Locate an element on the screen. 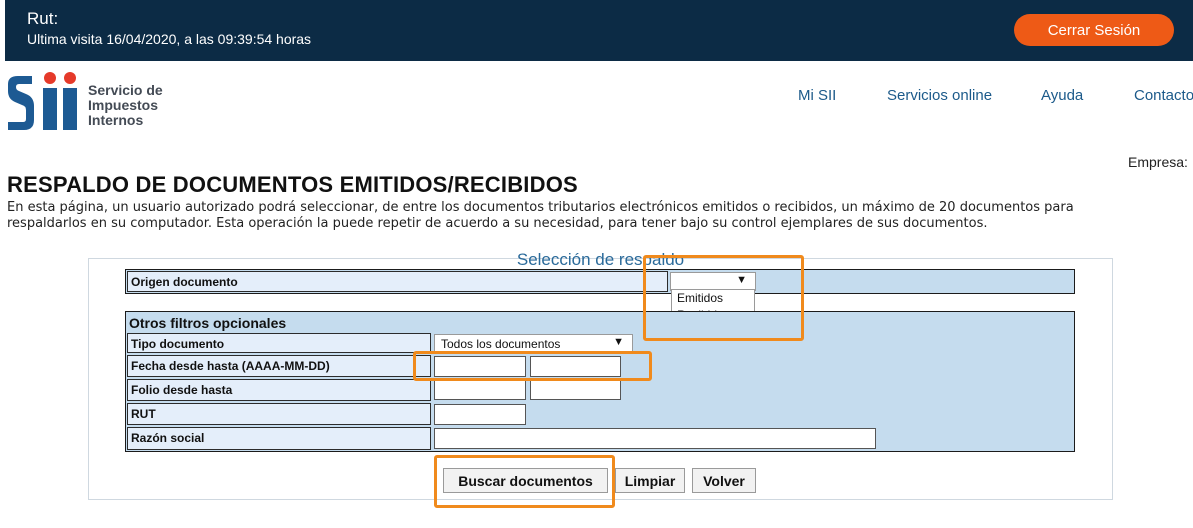  rut-input is located at coordinates (480, 414).